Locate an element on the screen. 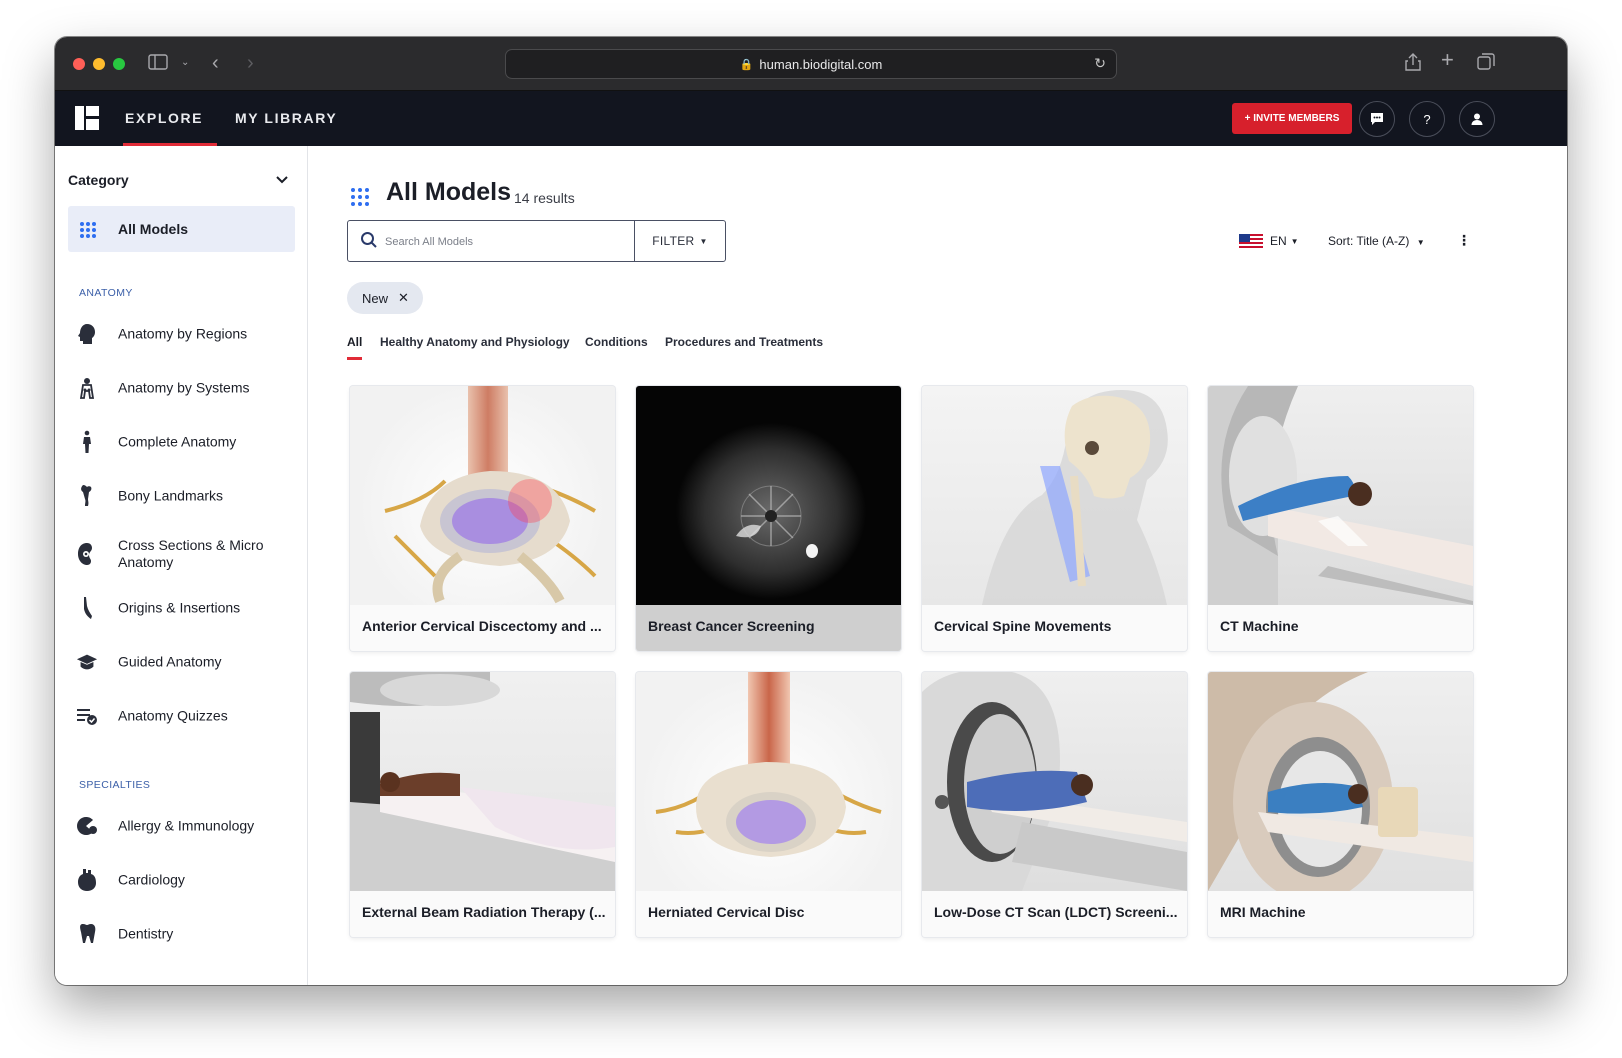 The height and width of the screenshot is (1058, 1622). model-card: MRI Machine is located at coordinates (1340, 804).